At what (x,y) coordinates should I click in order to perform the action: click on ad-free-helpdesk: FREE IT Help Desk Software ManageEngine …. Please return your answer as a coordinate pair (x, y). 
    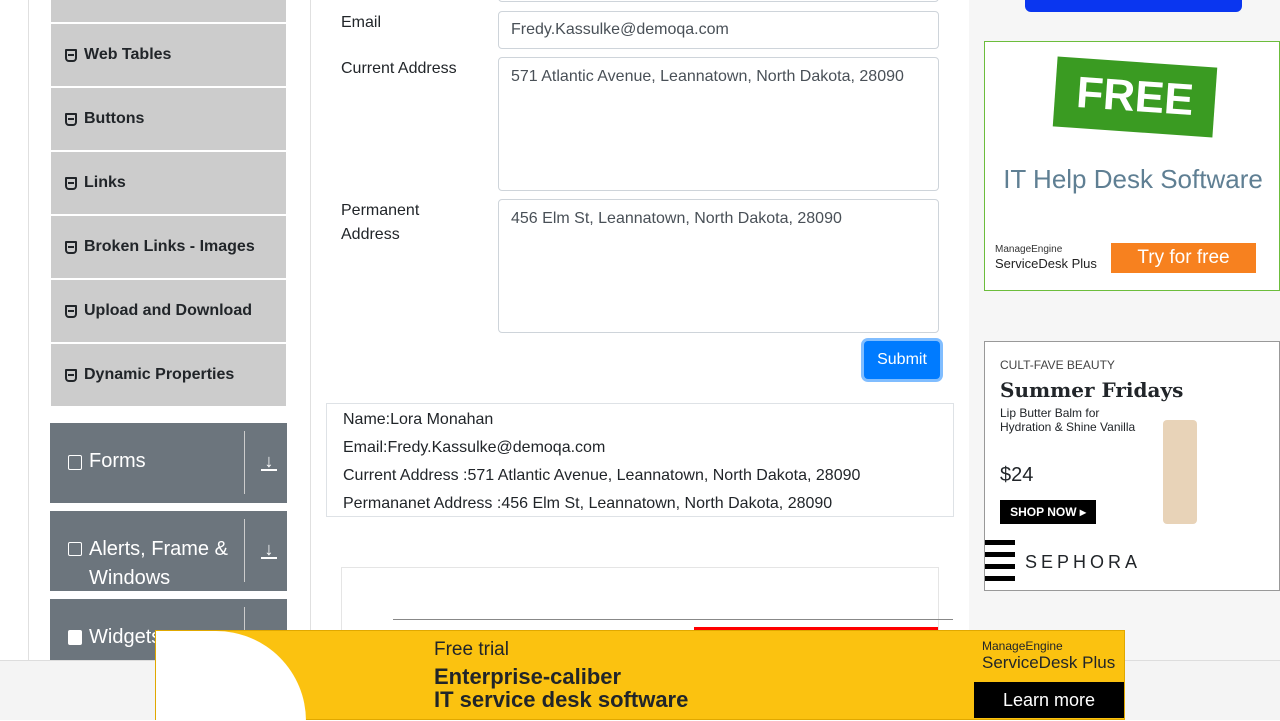
    Looking at the image, I should click on (1132, 166).